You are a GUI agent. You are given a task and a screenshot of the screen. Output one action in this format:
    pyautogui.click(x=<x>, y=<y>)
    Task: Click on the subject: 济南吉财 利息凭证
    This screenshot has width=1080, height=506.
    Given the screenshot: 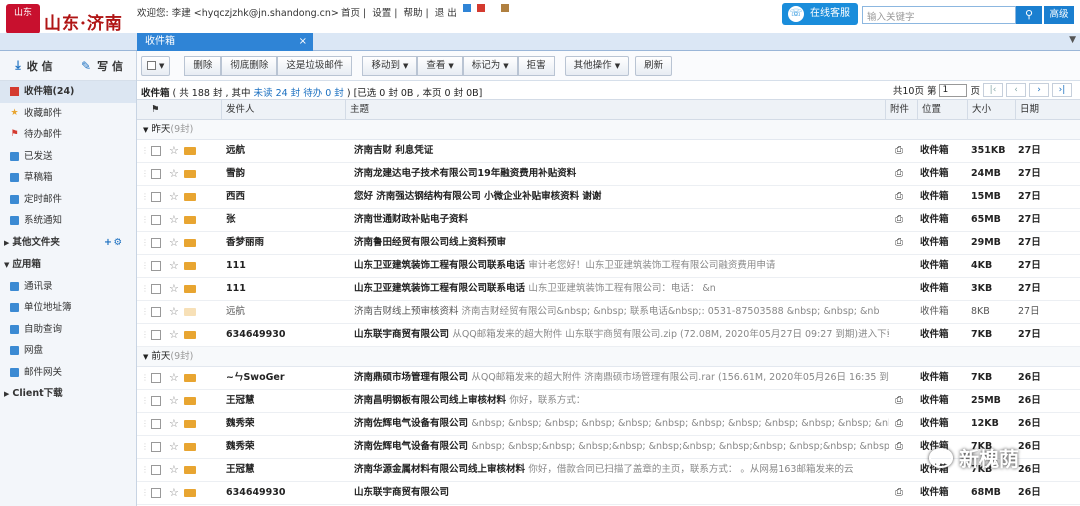 What is the action you would take?
    pyautogui.click(x=621, y=151)
    